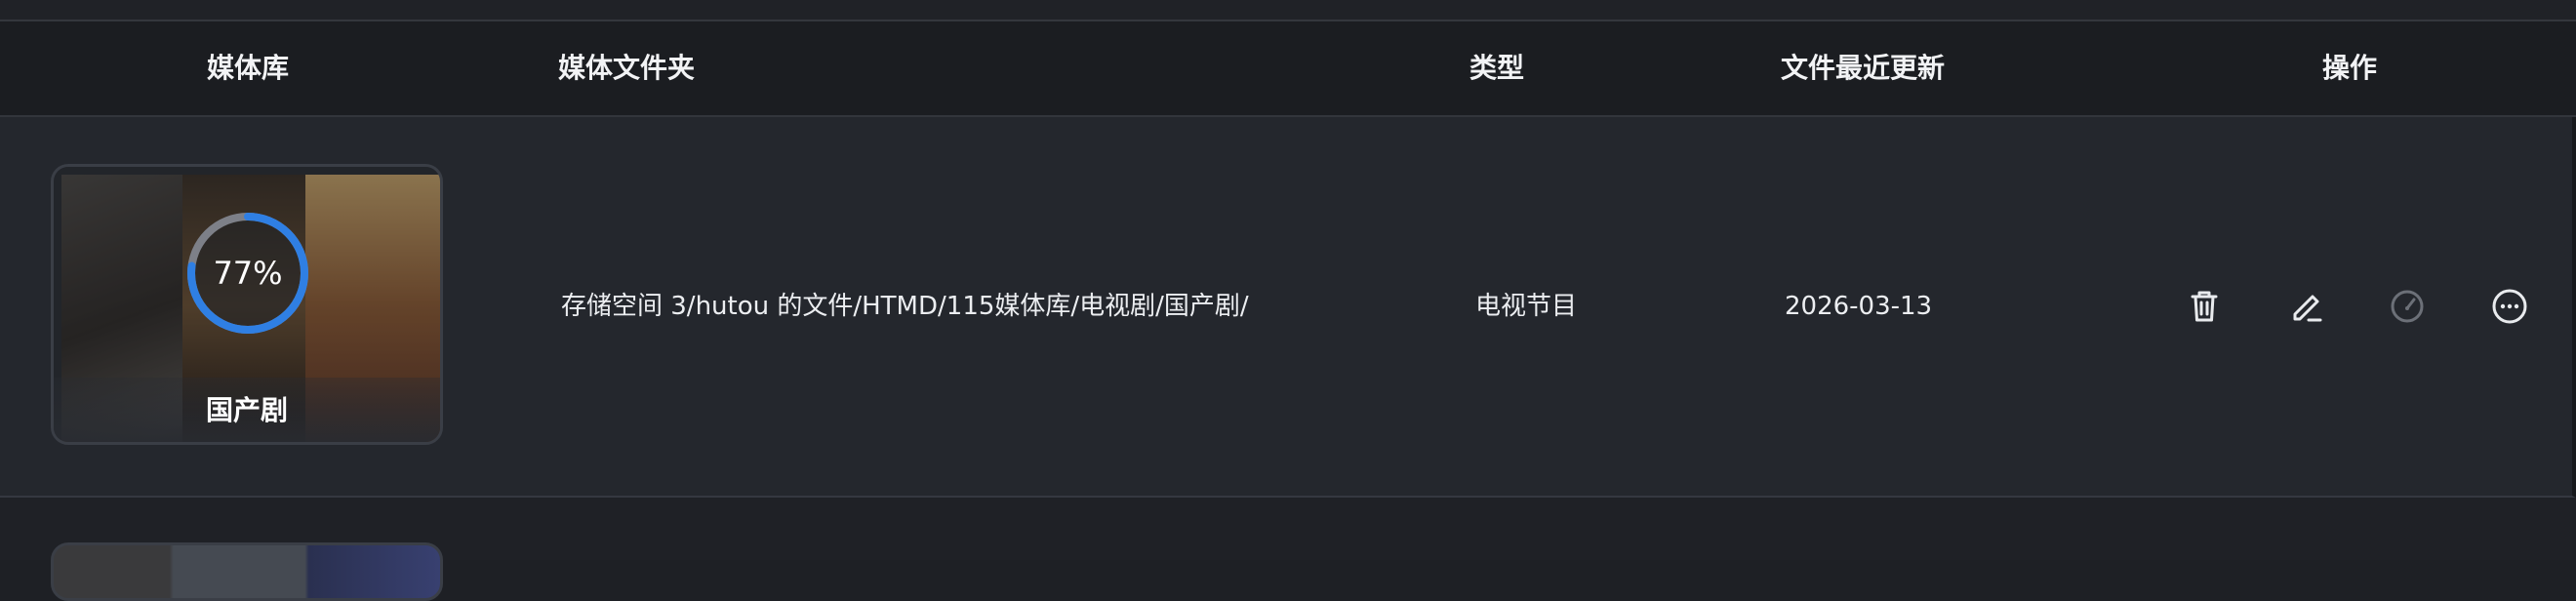 The width and height of the screenshot is (2576, 601). I want to click on last-updated: 2026-03-13, so click(1859, 306).